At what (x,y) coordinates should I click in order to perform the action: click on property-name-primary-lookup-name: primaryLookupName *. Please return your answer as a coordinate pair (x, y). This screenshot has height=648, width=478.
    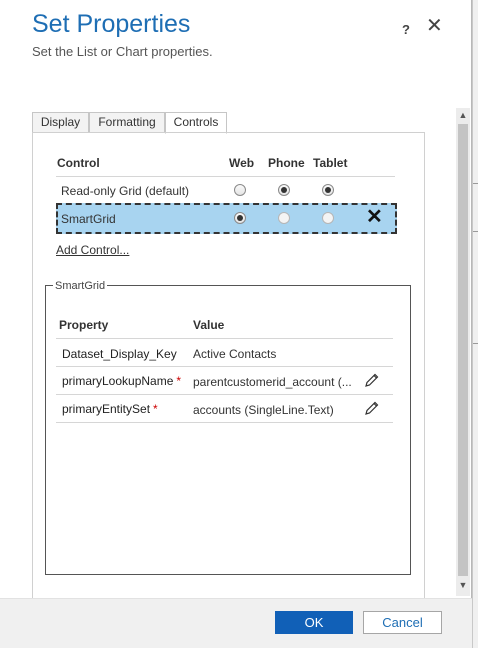
    Looking at the image, I should click on (122, 381).